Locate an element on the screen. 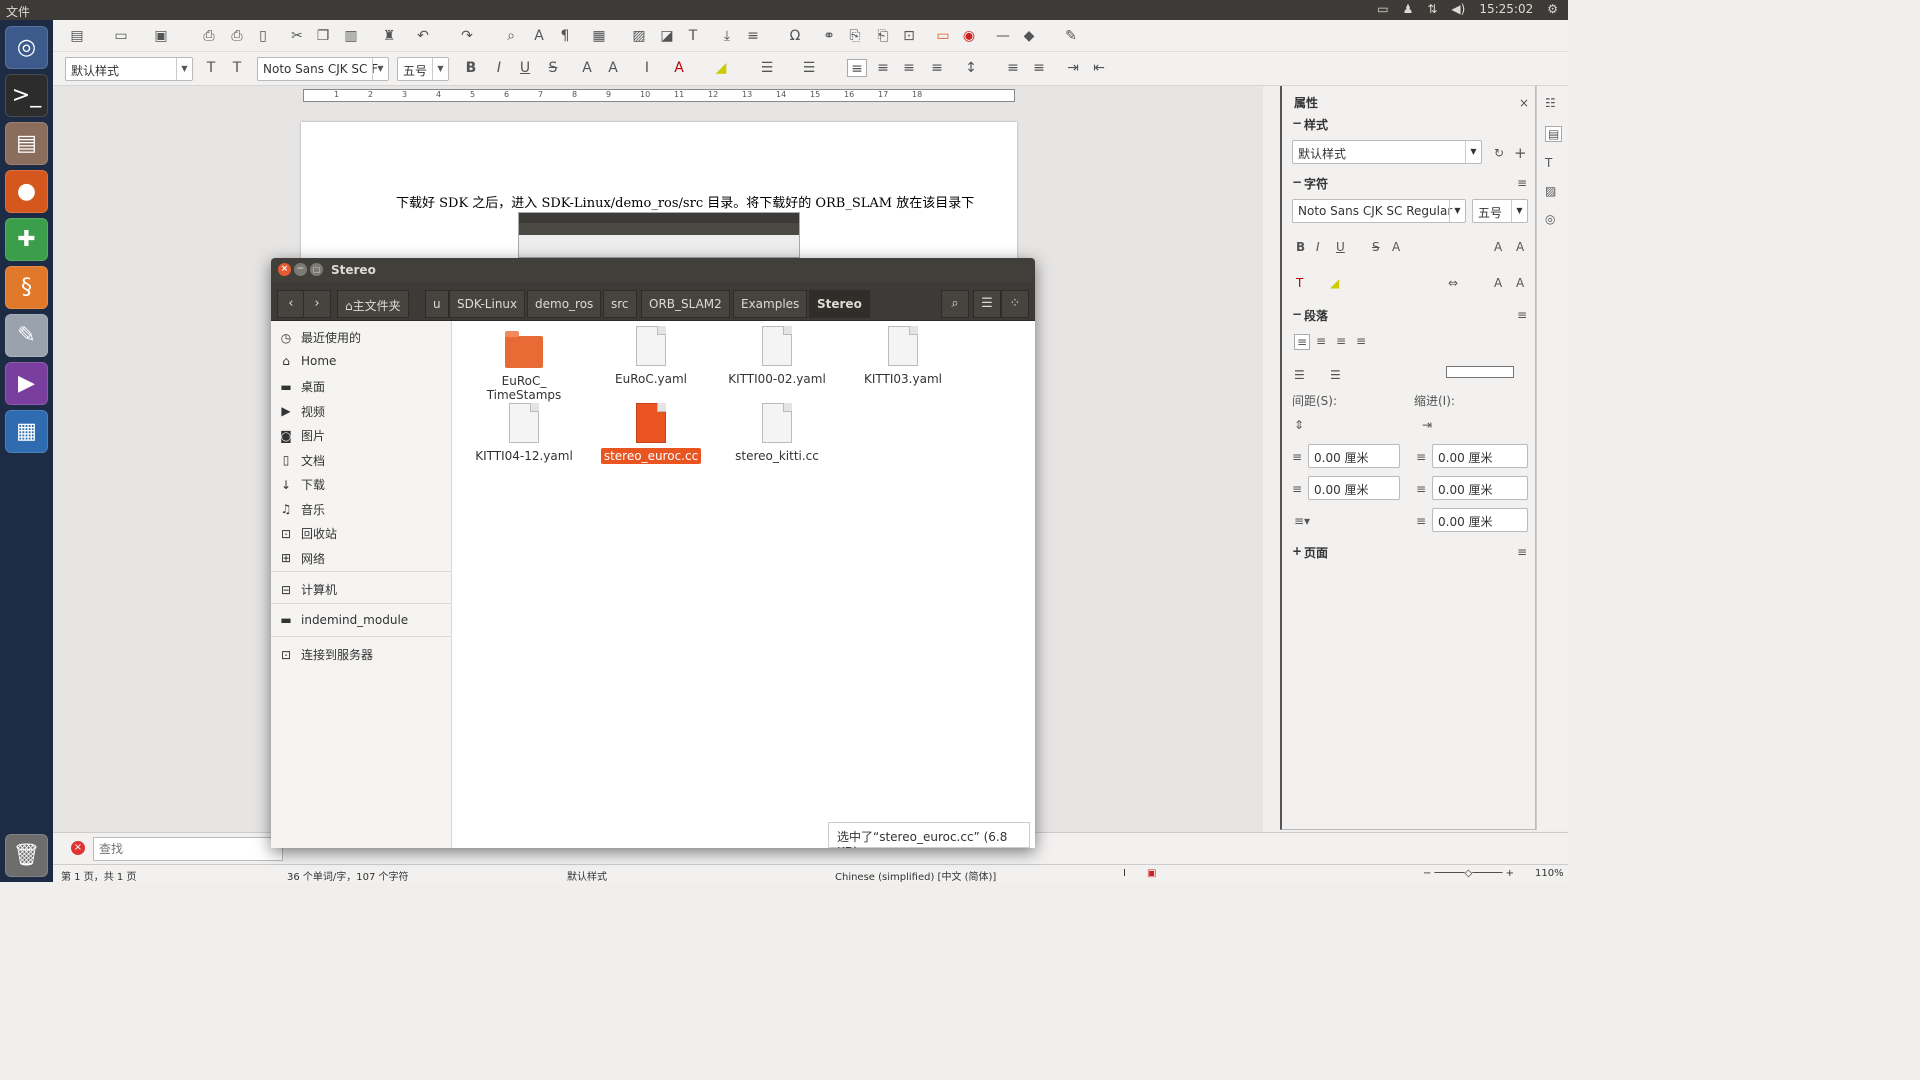  para-header: 段落 is located at coordinates (1316, 315).